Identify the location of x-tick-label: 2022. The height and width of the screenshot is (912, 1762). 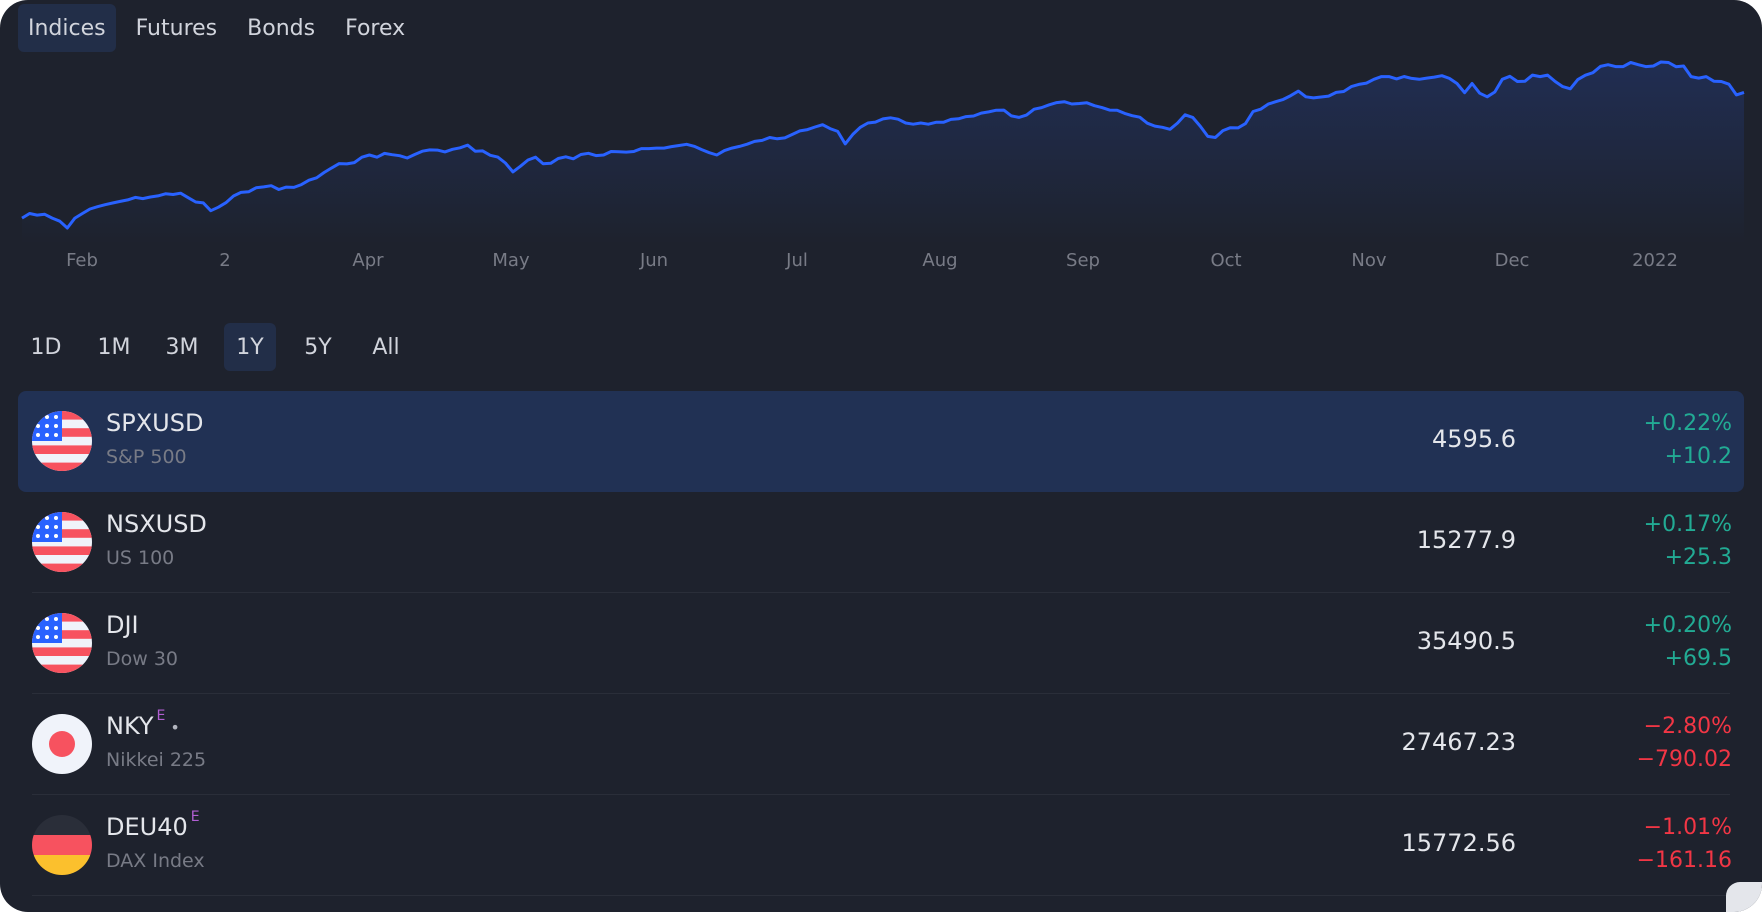
(1655, 260).